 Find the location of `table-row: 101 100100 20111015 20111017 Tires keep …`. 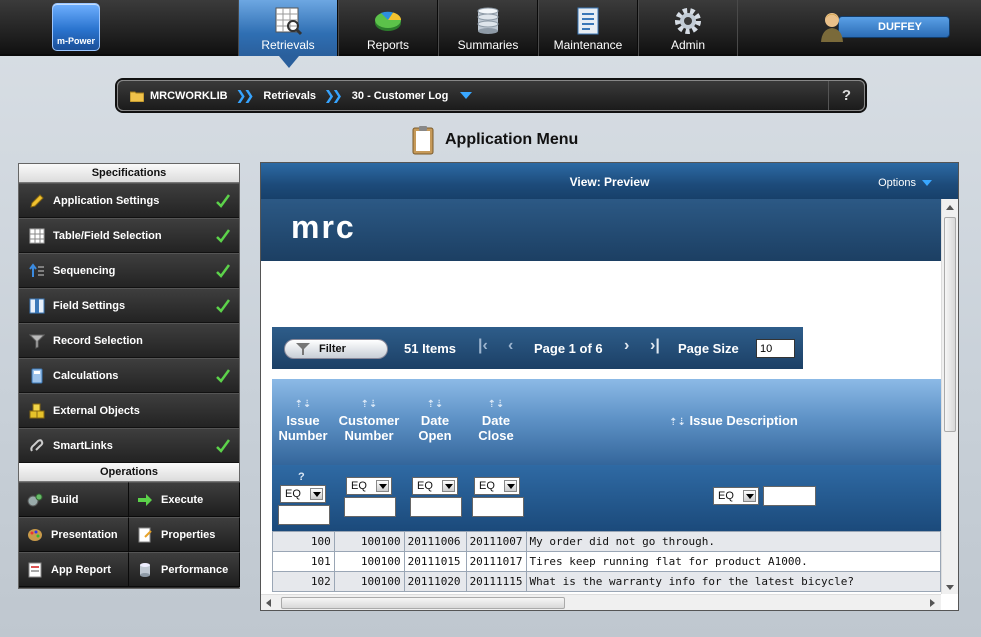

table-row: 101 100100 20111015 20111017 Tires keep … is located at coordinates (606, 561).